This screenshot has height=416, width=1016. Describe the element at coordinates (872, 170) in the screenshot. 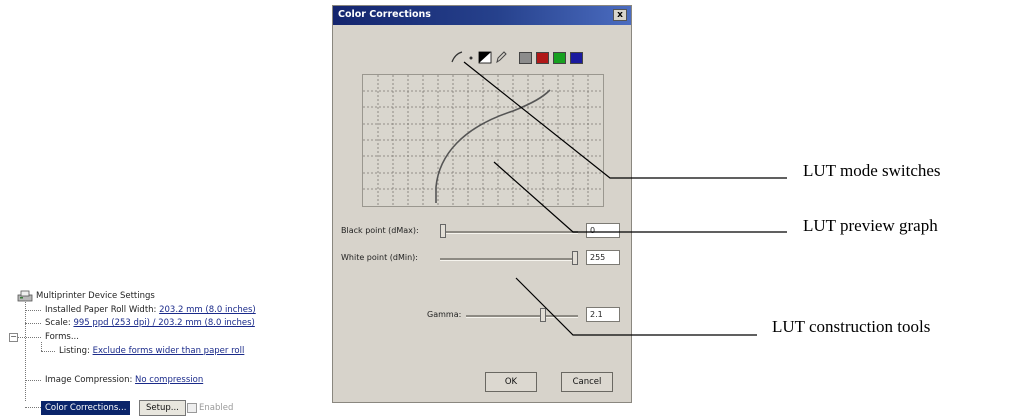

I see `mode-switches-callout: LUT mode switches` at that location.